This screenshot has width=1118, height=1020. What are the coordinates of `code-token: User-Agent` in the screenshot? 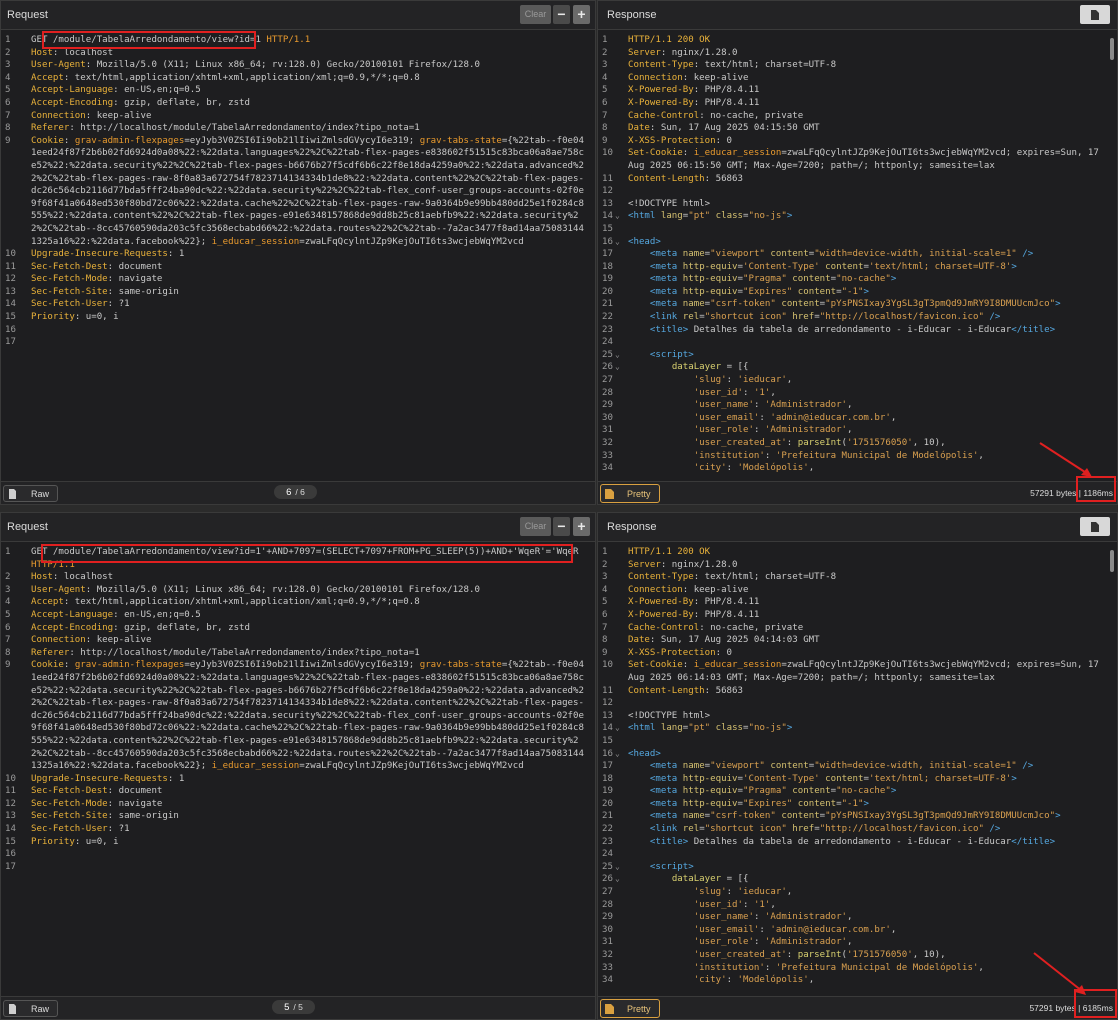 It's located at (58, 589).